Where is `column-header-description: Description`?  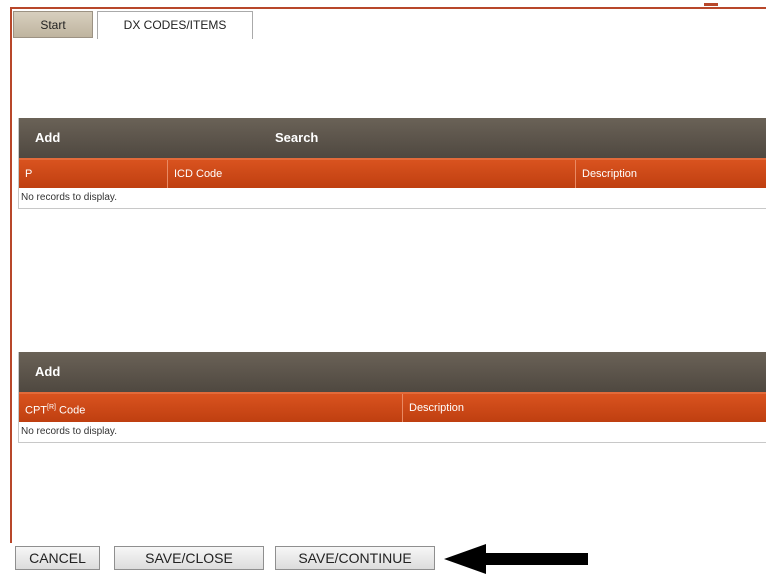 column-header-description: Description is located at coordinates (671, 174).